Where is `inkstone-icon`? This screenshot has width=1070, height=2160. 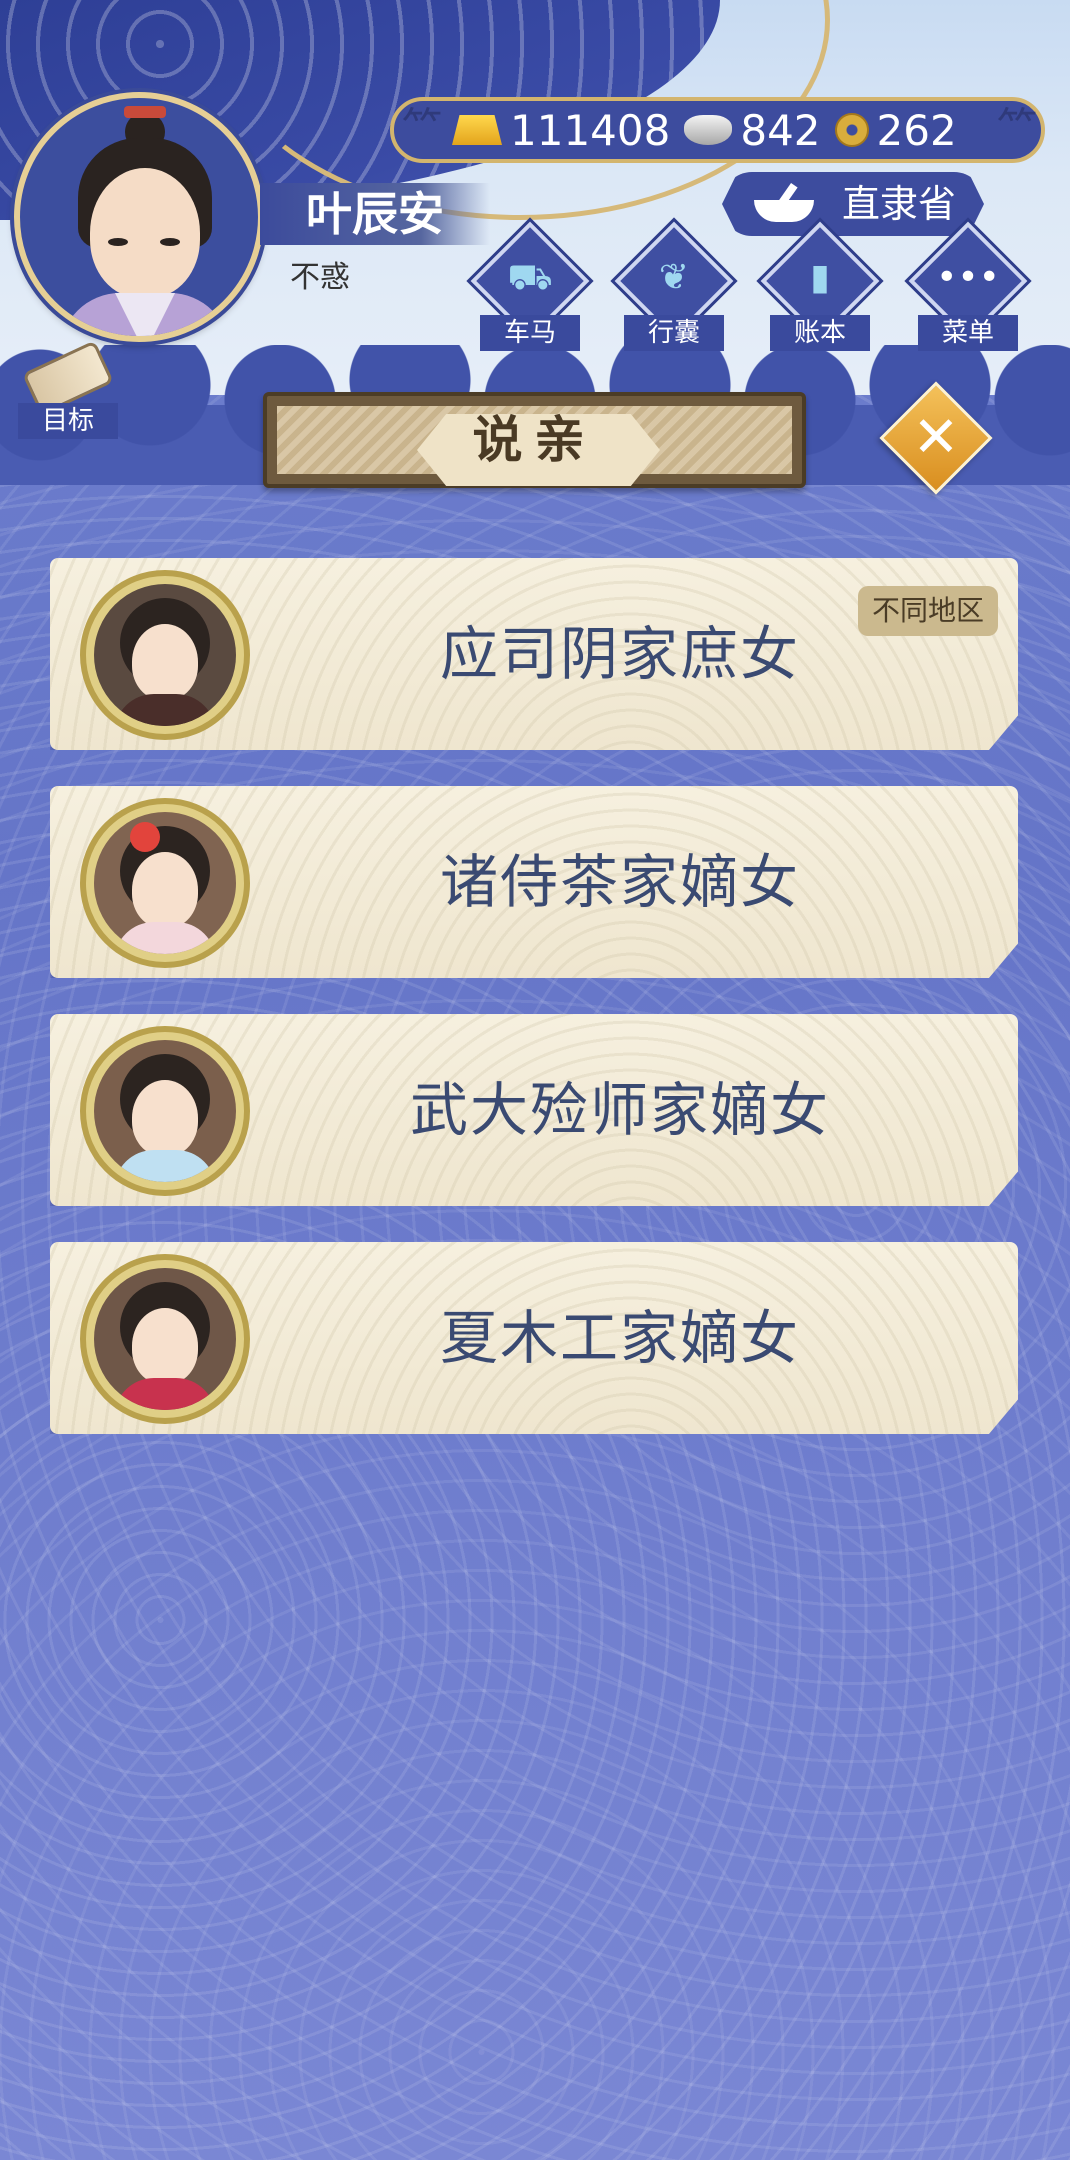 inkstone-icon is located at coordinates (790, 204).